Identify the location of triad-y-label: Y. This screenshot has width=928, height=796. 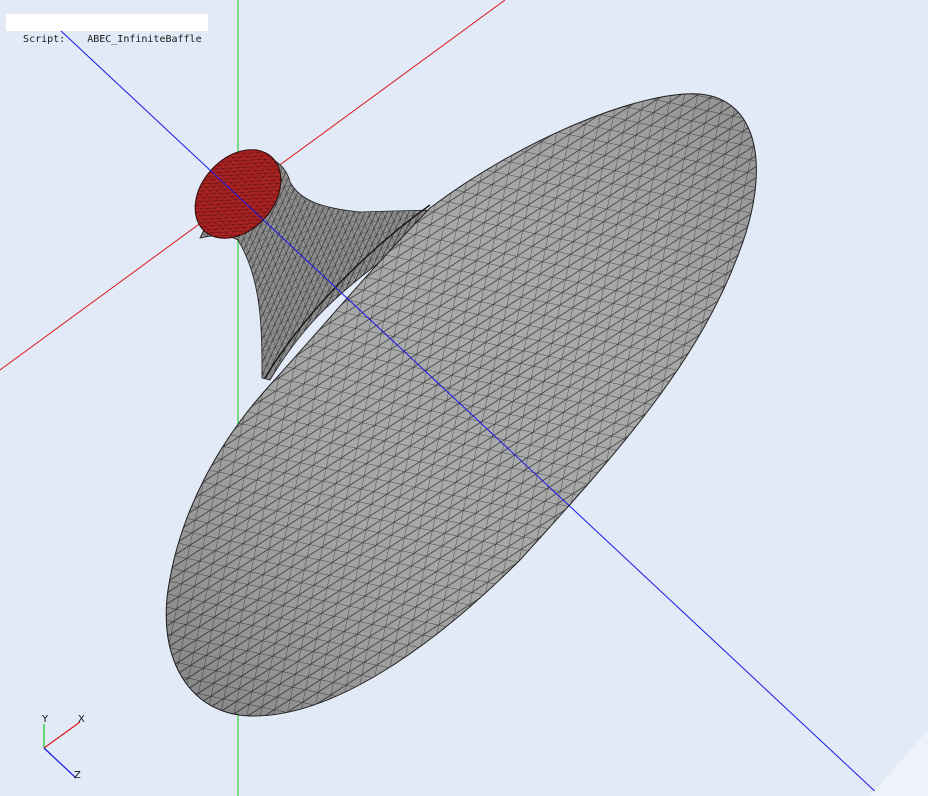
(45, 719).